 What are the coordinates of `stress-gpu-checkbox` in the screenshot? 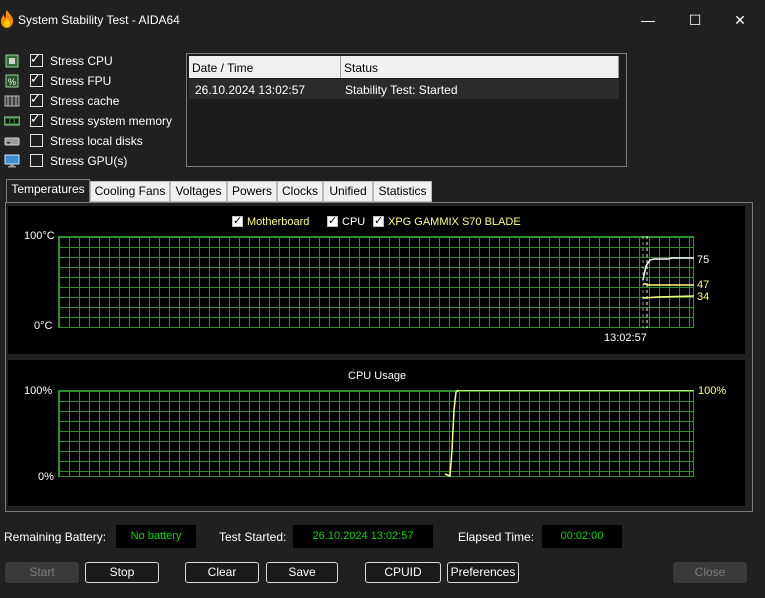 It's located at (36, 160).